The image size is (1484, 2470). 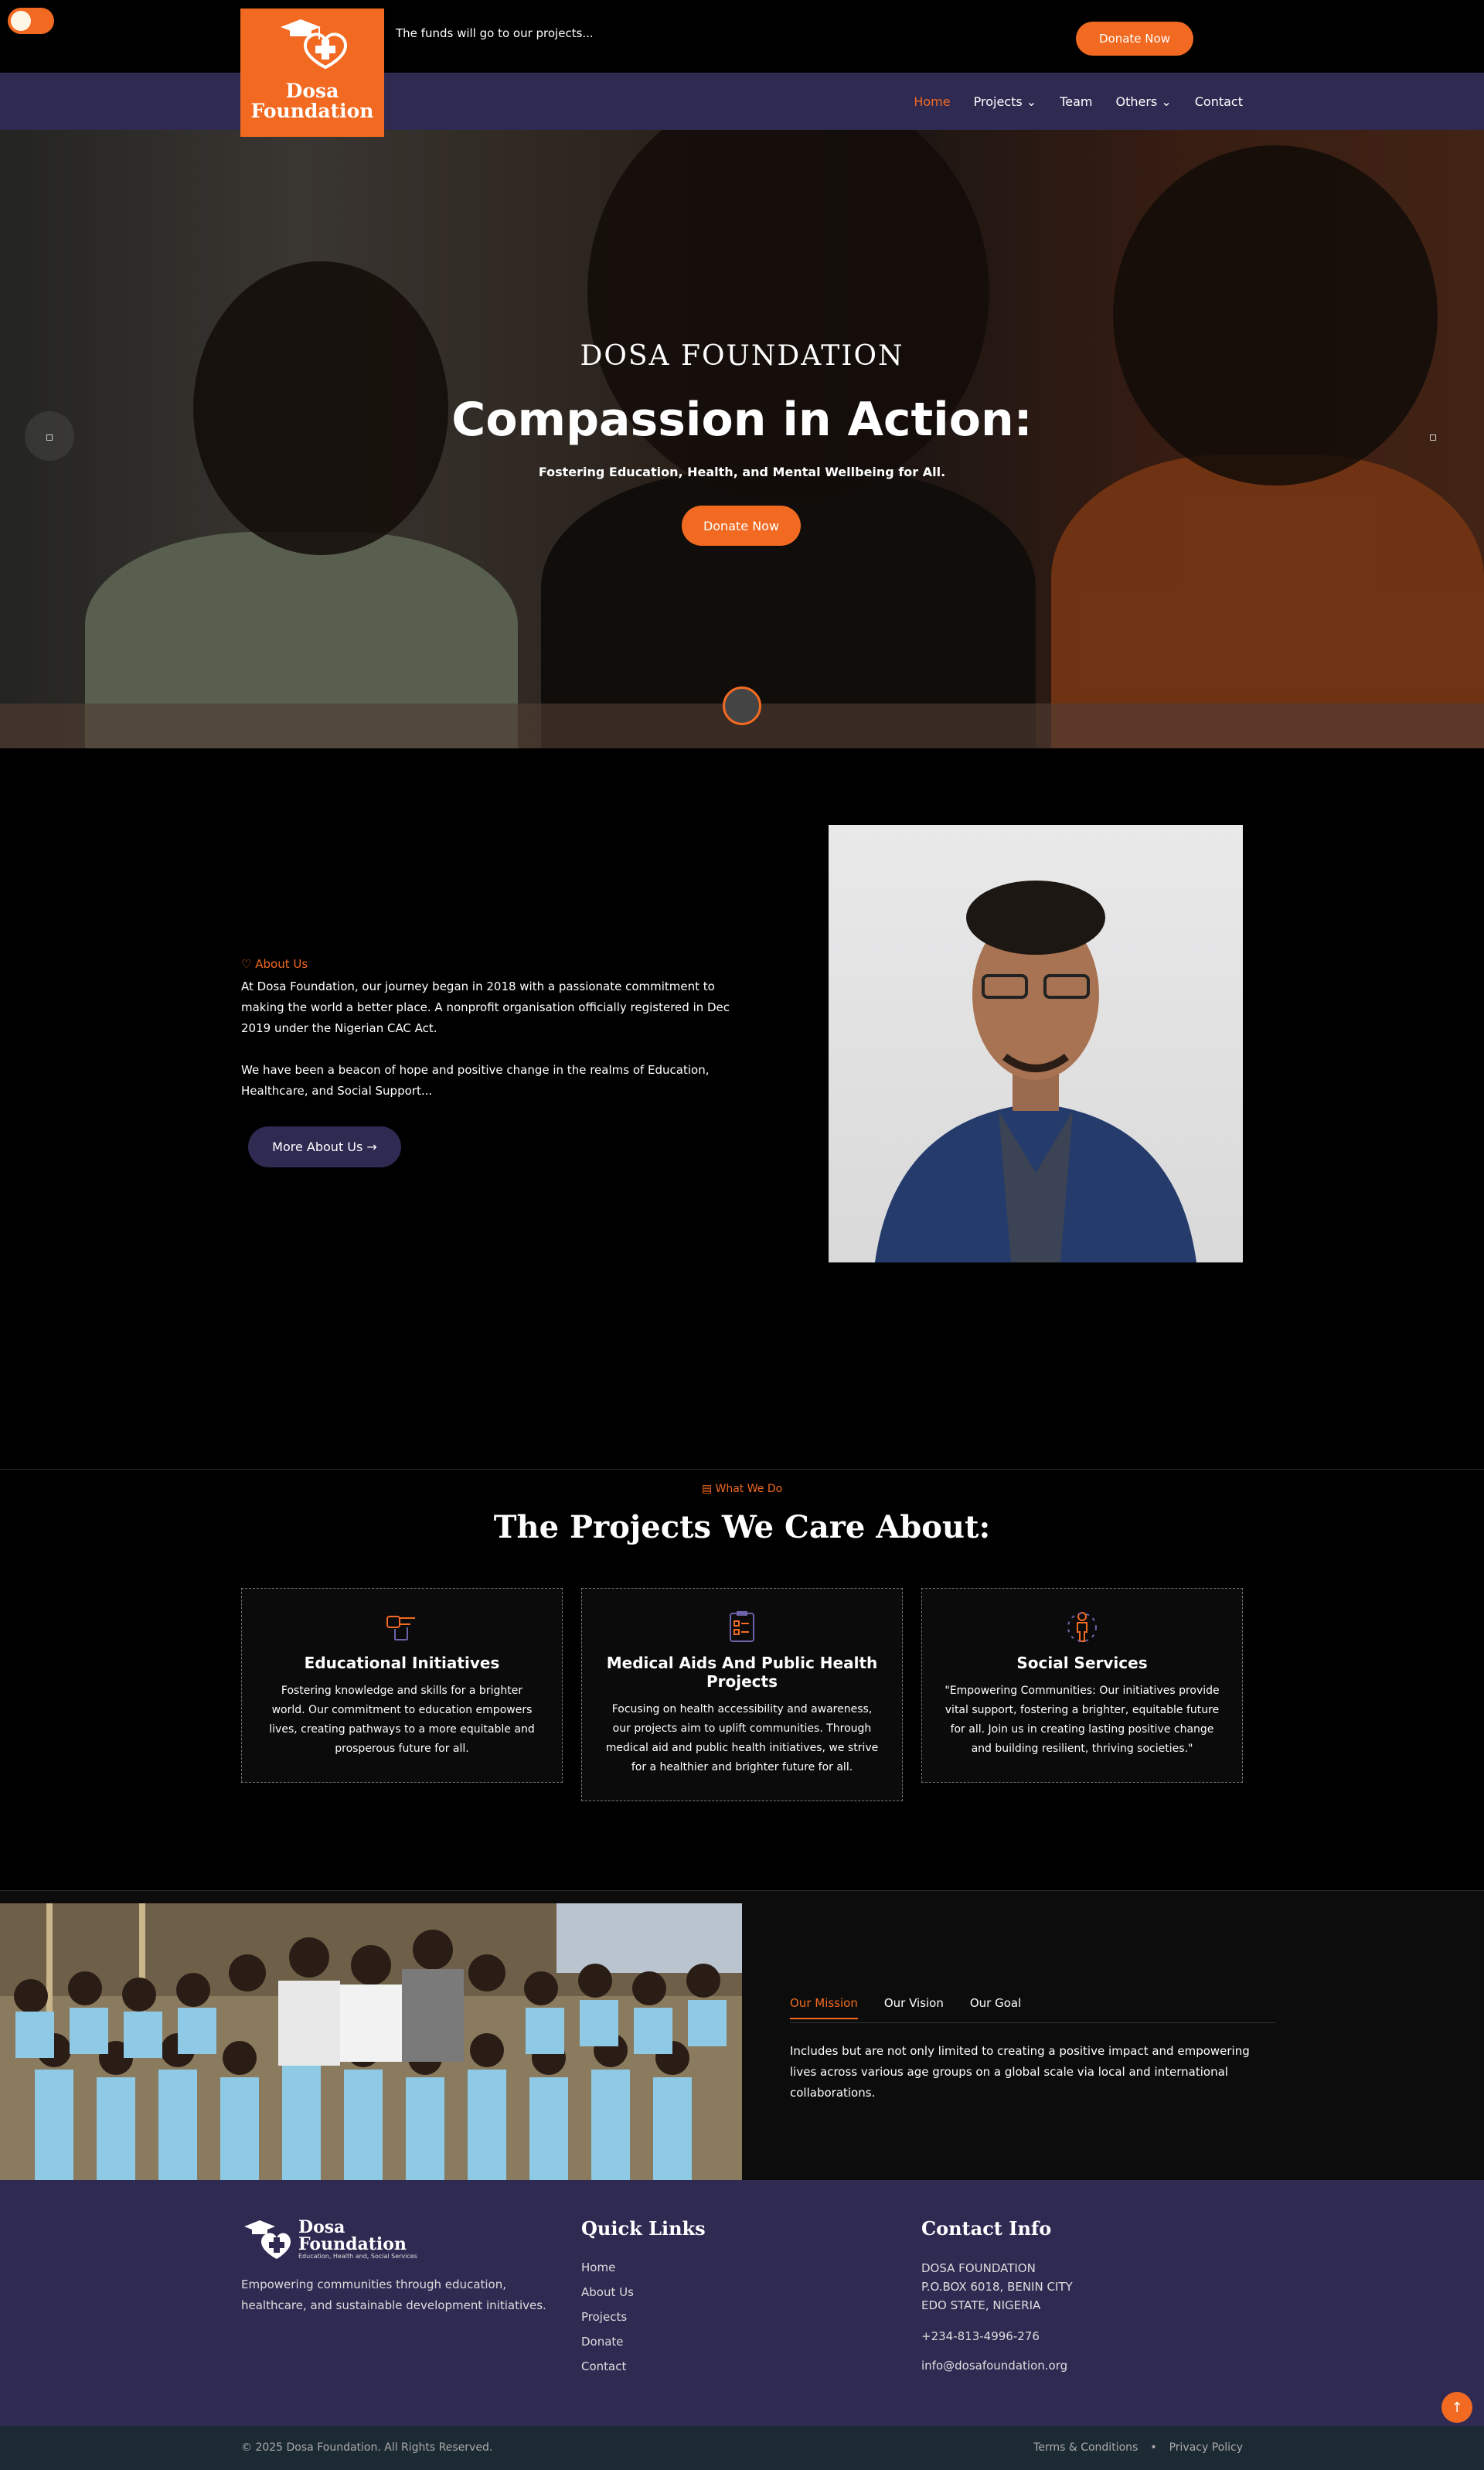 What do you see at coordinates (312, 91) in the screenshot?
I see `logo-text-line1: Dosa` at bounding box center [312, 91].